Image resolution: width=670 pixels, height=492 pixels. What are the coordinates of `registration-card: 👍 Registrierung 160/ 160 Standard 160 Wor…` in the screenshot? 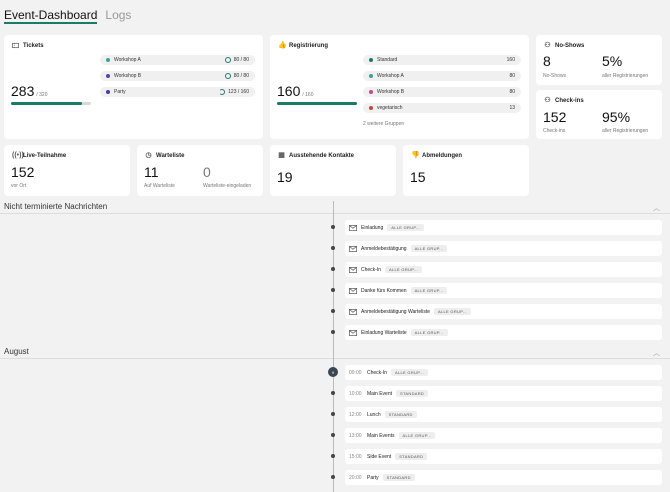 It's located at (399, 87).